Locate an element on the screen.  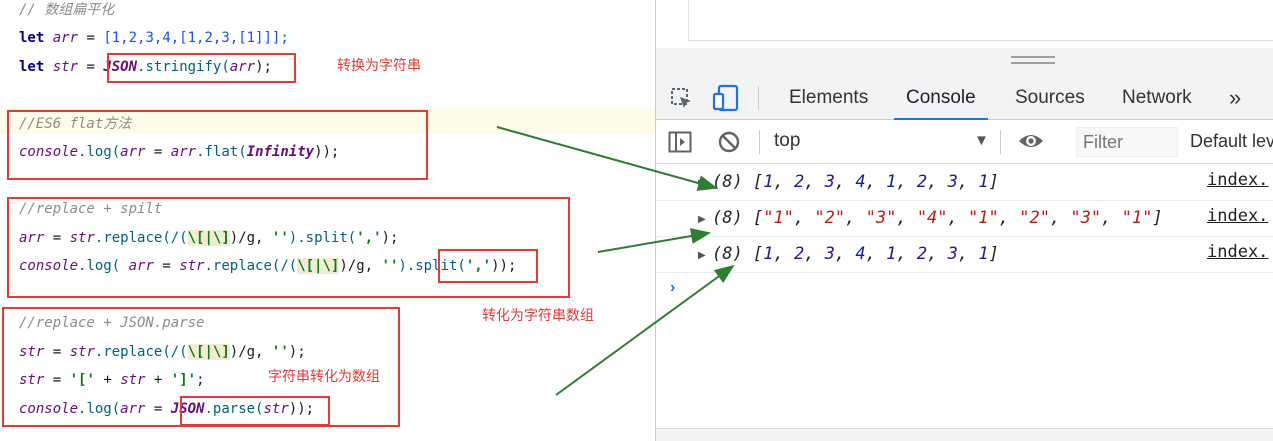
page-content-area is located at coordinates (980, 20).